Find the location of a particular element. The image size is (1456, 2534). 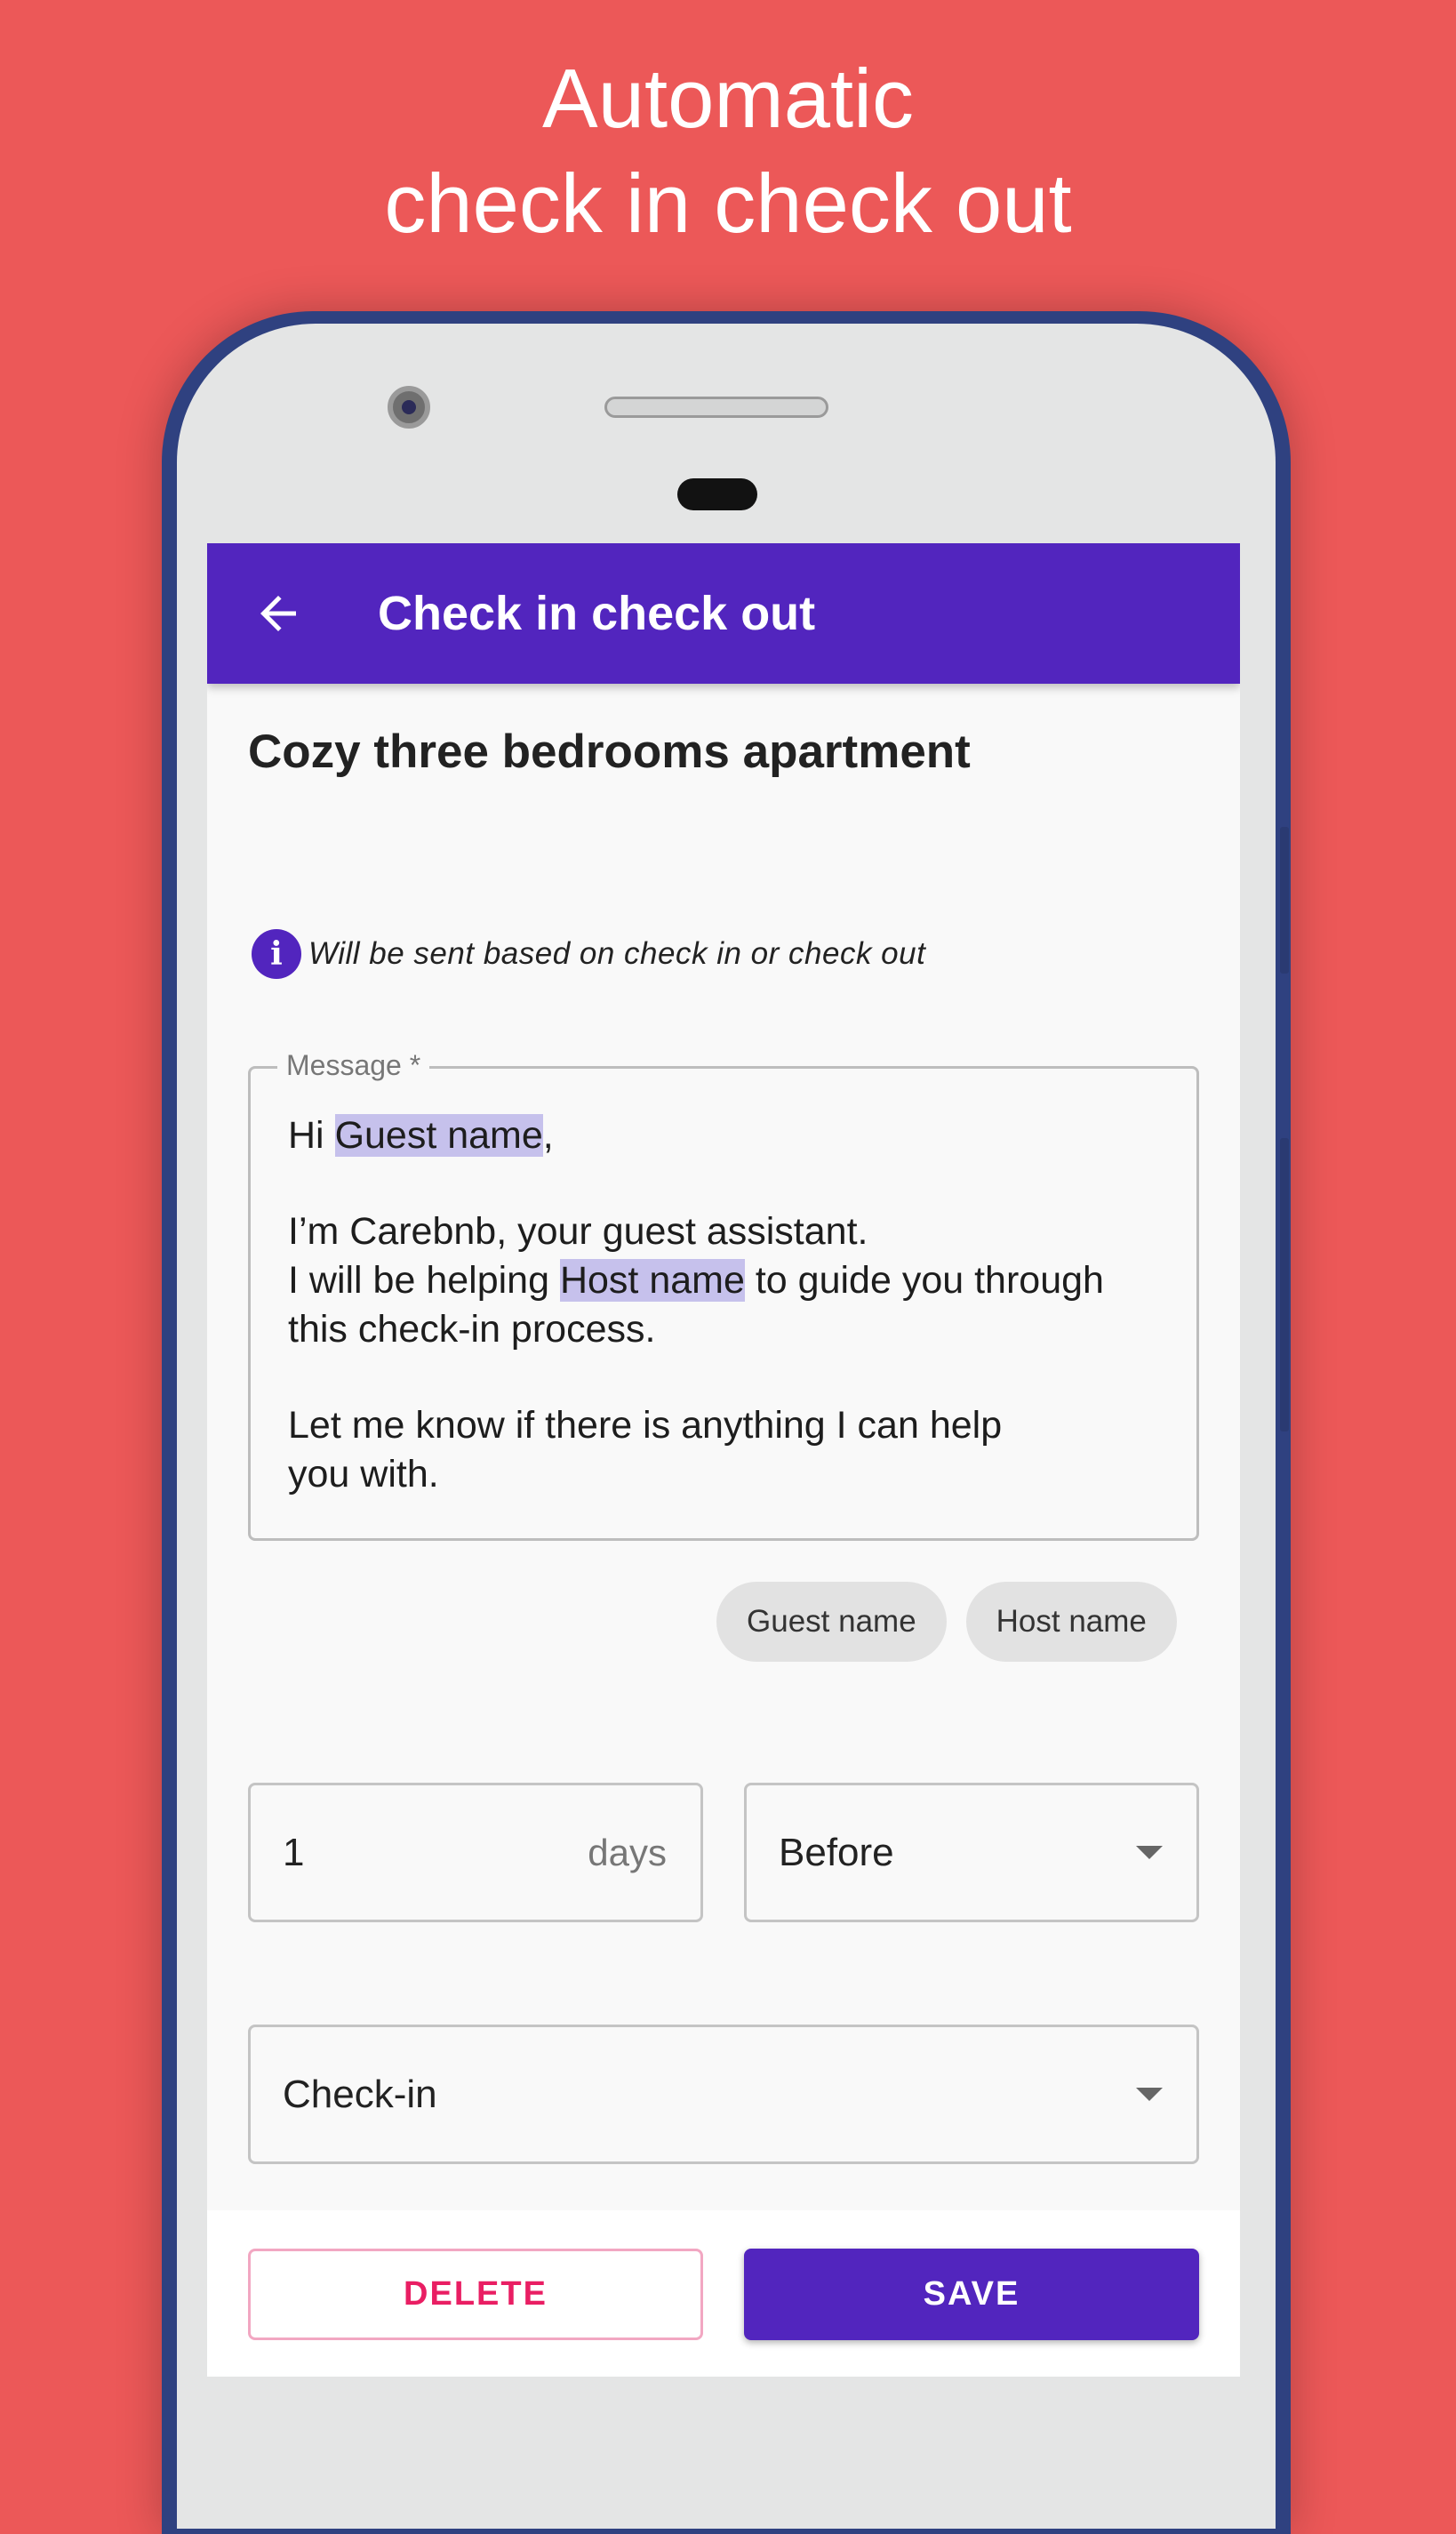

phone-volume-button is located at coordinates (1284, 1285).